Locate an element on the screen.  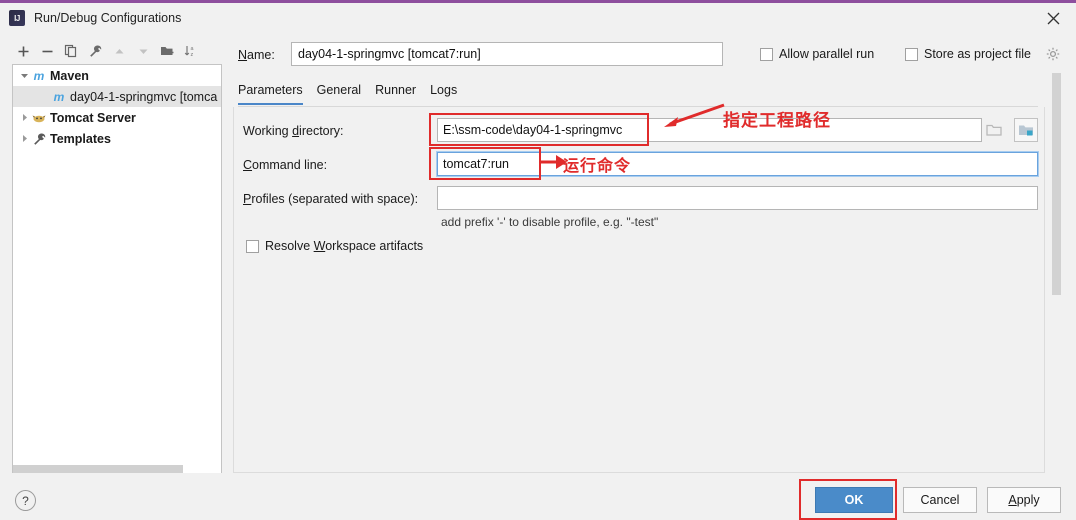
tomcat-icon is located at coordinates (39, 118).